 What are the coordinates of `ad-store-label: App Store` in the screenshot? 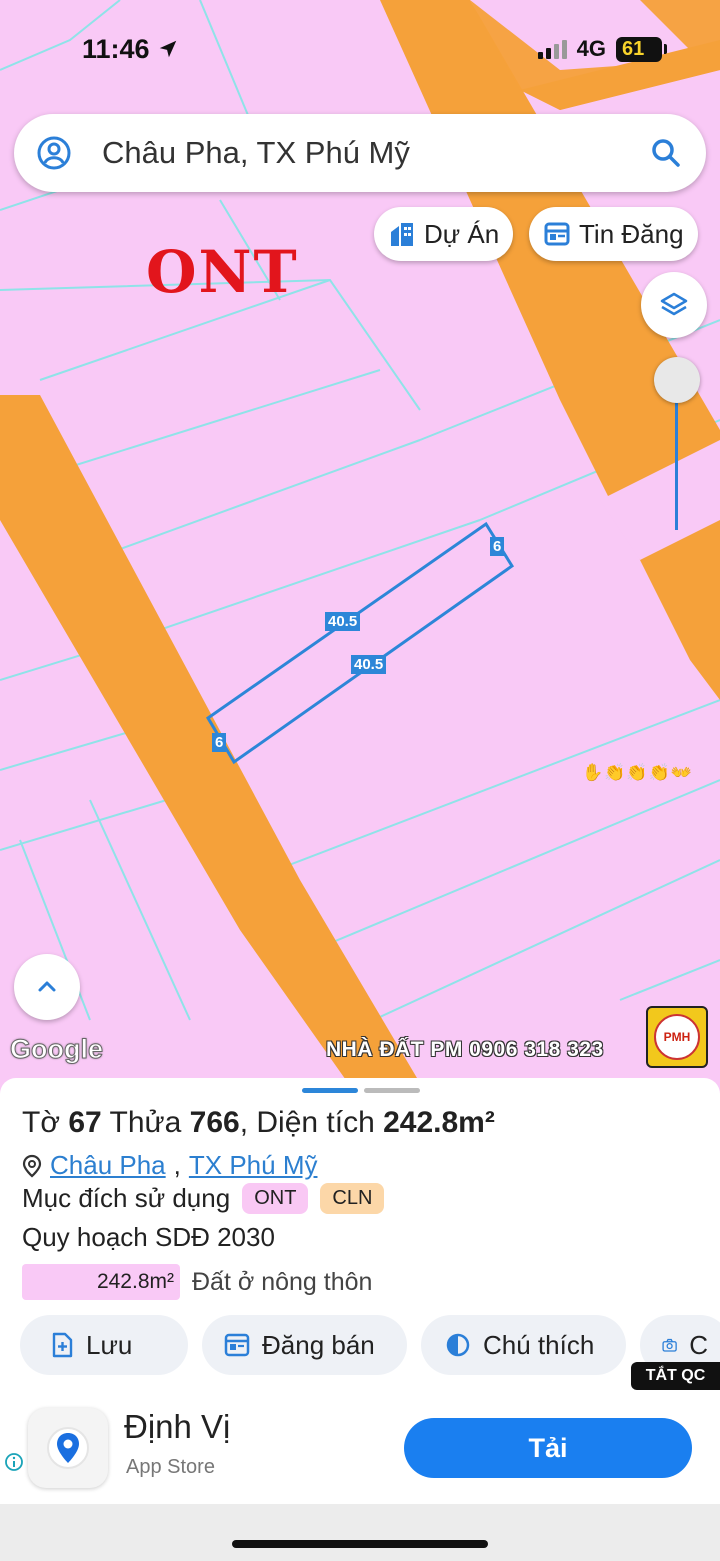 It's located at (170, 1467).